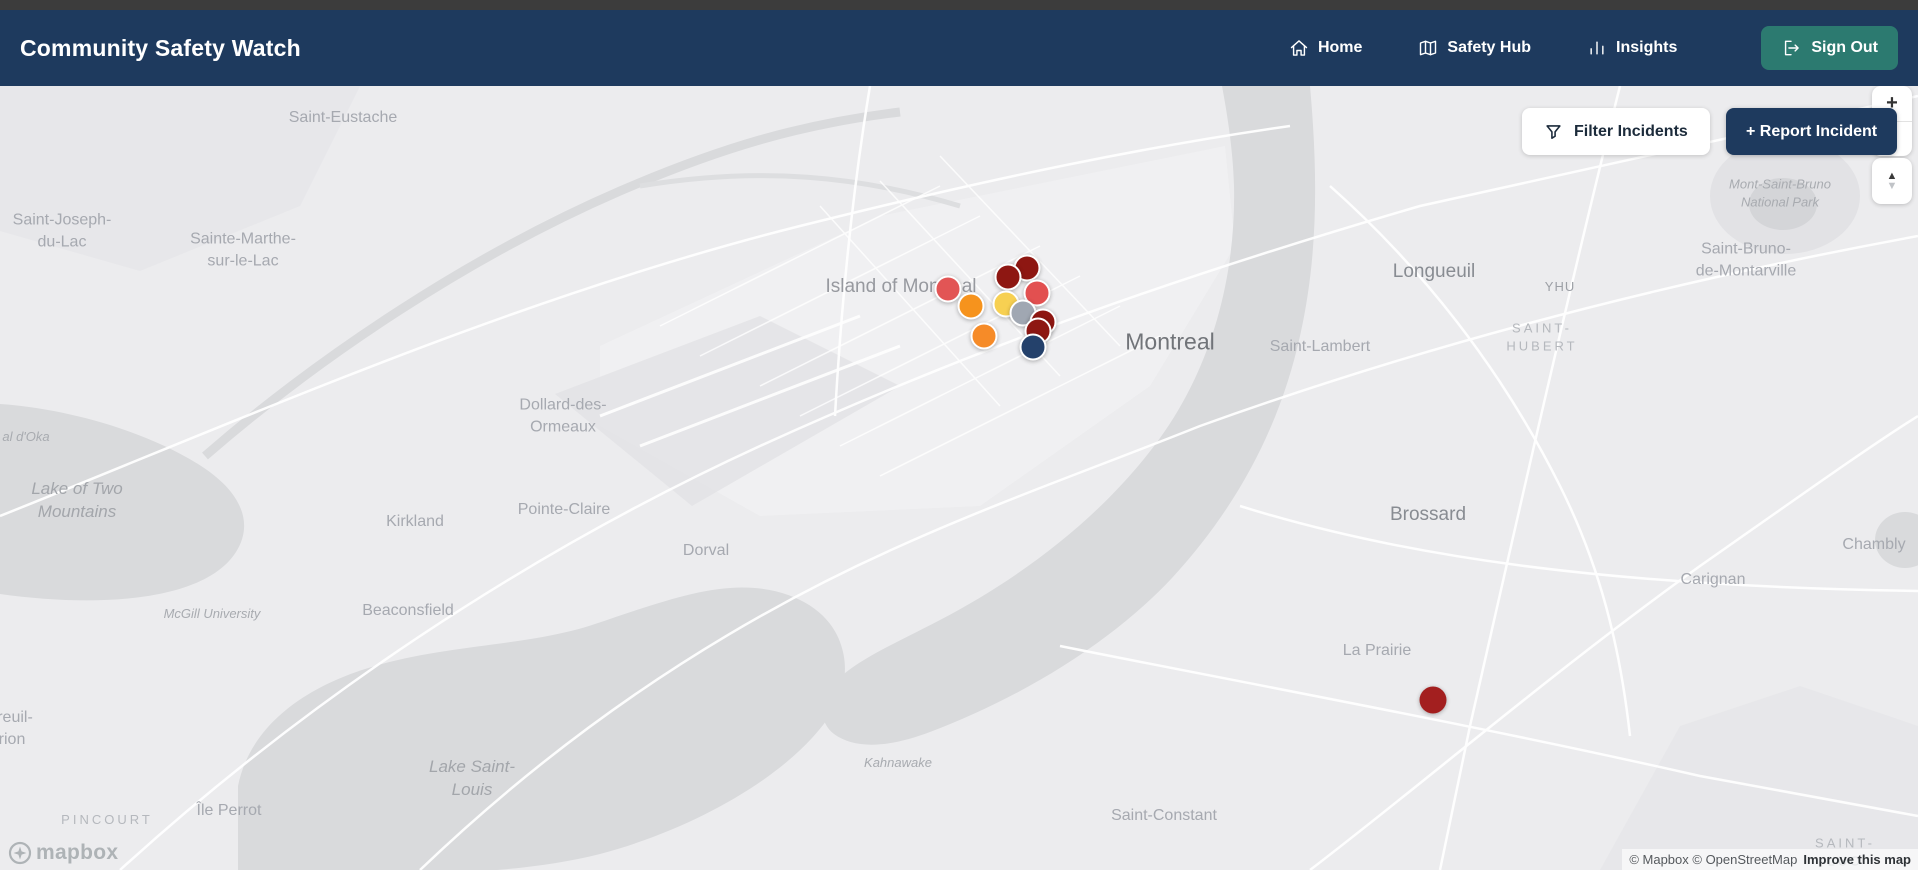  I want to click on report-label: + Report Incident, so click(1812, 131).